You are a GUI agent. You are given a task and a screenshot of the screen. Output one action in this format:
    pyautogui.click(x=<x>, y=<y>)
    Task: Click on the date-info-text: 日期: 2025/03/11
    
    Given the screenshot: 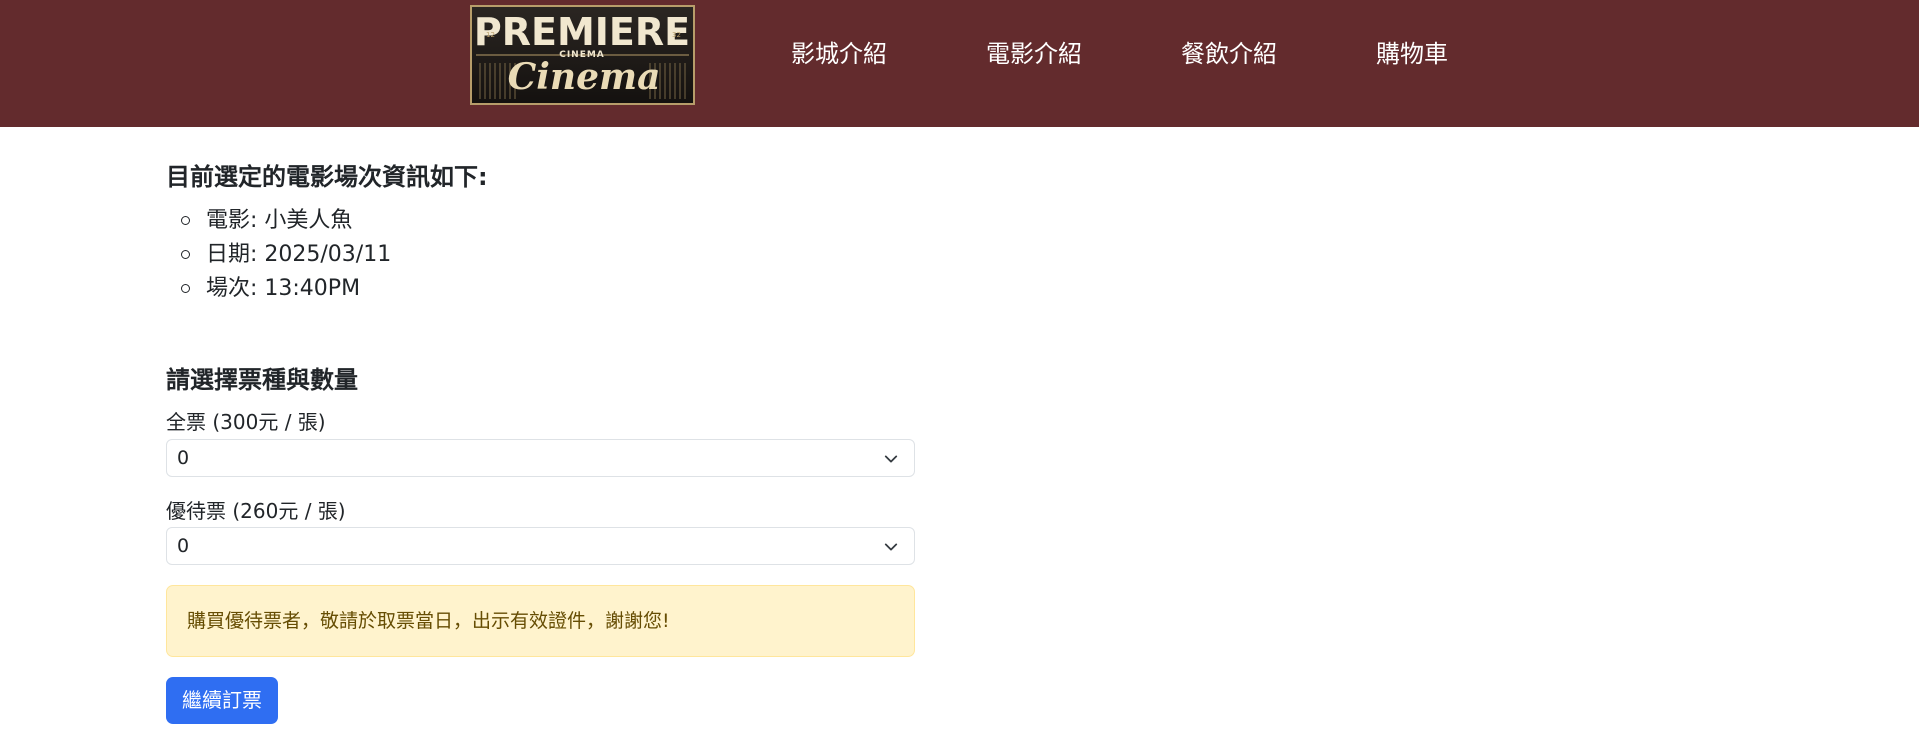 What is the action you would take?
    pyautogui.click(x=299, y=254)
    